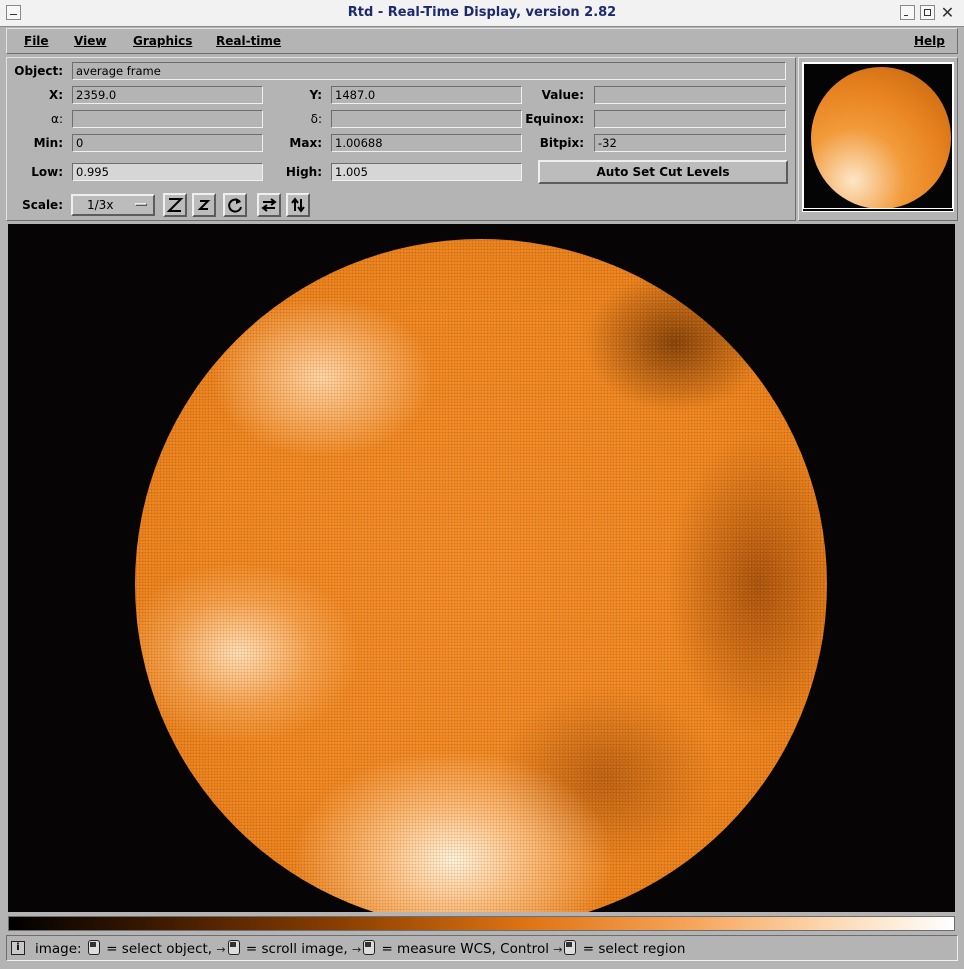 The image size is (964, 969). I want to click on object-label: Object:, so click(38, 71).